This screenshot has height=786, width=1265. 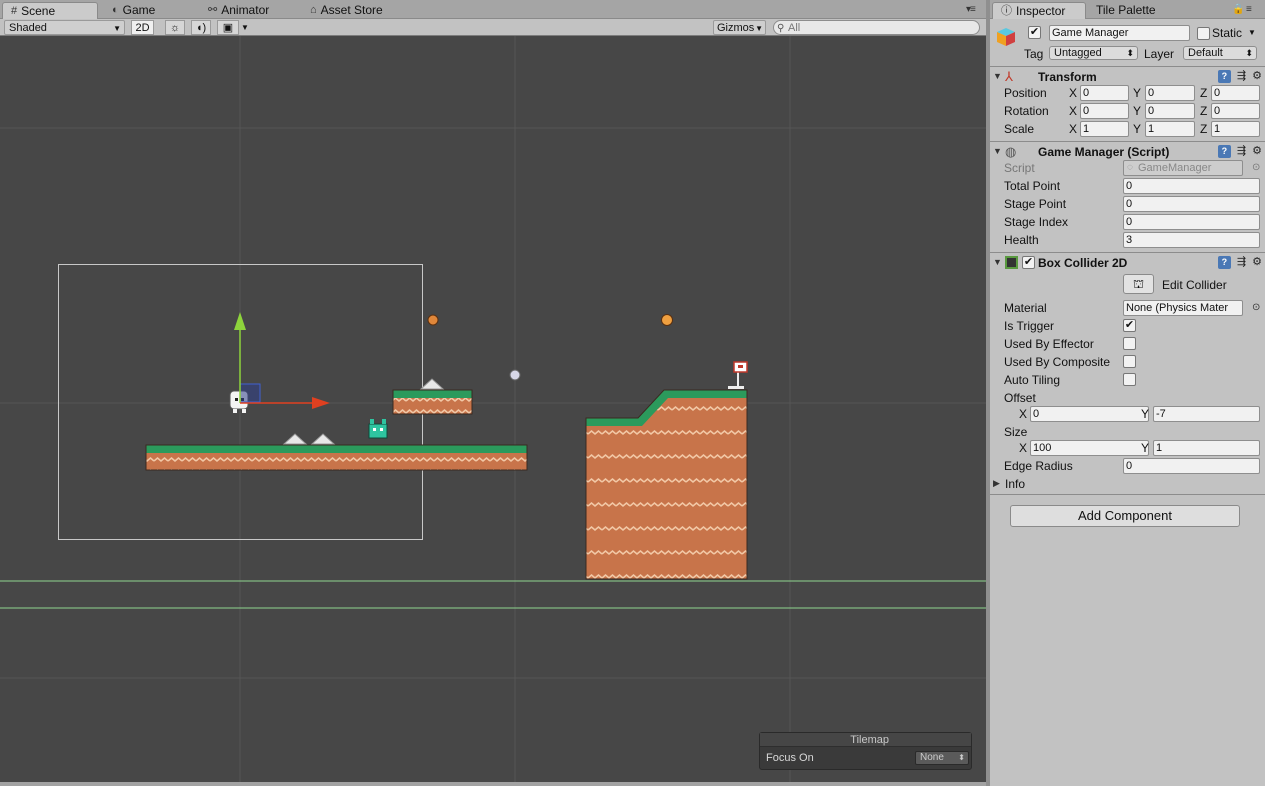 What do you see at coordinates (238, 10) in the screenshot?
I see `tab-animator: ⚯ Animator` at bounding box center [238, 10].